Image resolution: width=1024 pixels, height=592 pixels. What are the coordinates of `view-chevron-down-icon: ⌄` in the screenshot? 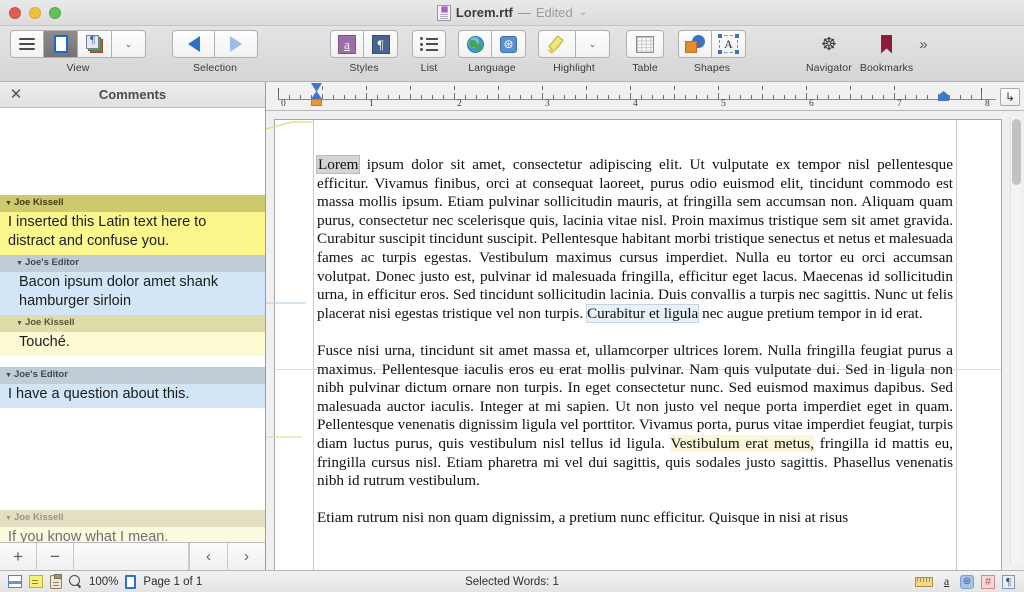 It's located at (129, 44).